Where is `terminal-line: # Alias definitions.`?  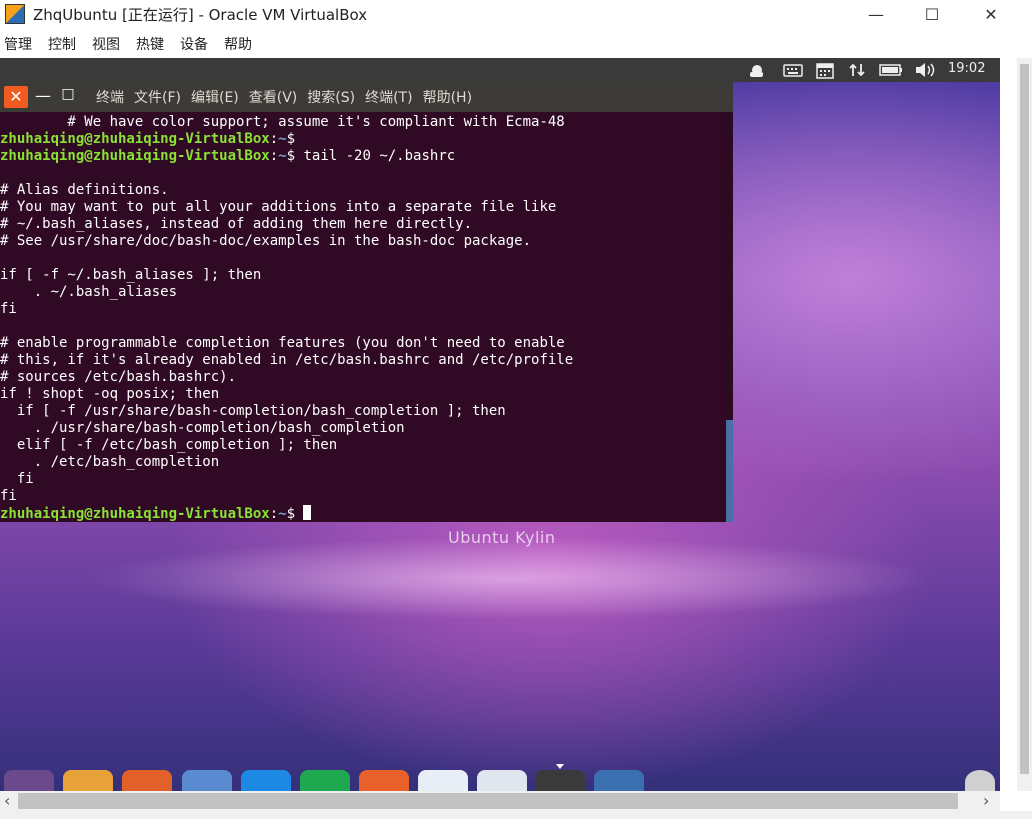
terminal-line: # Alias definitions. is located at coordinates (84, 190).